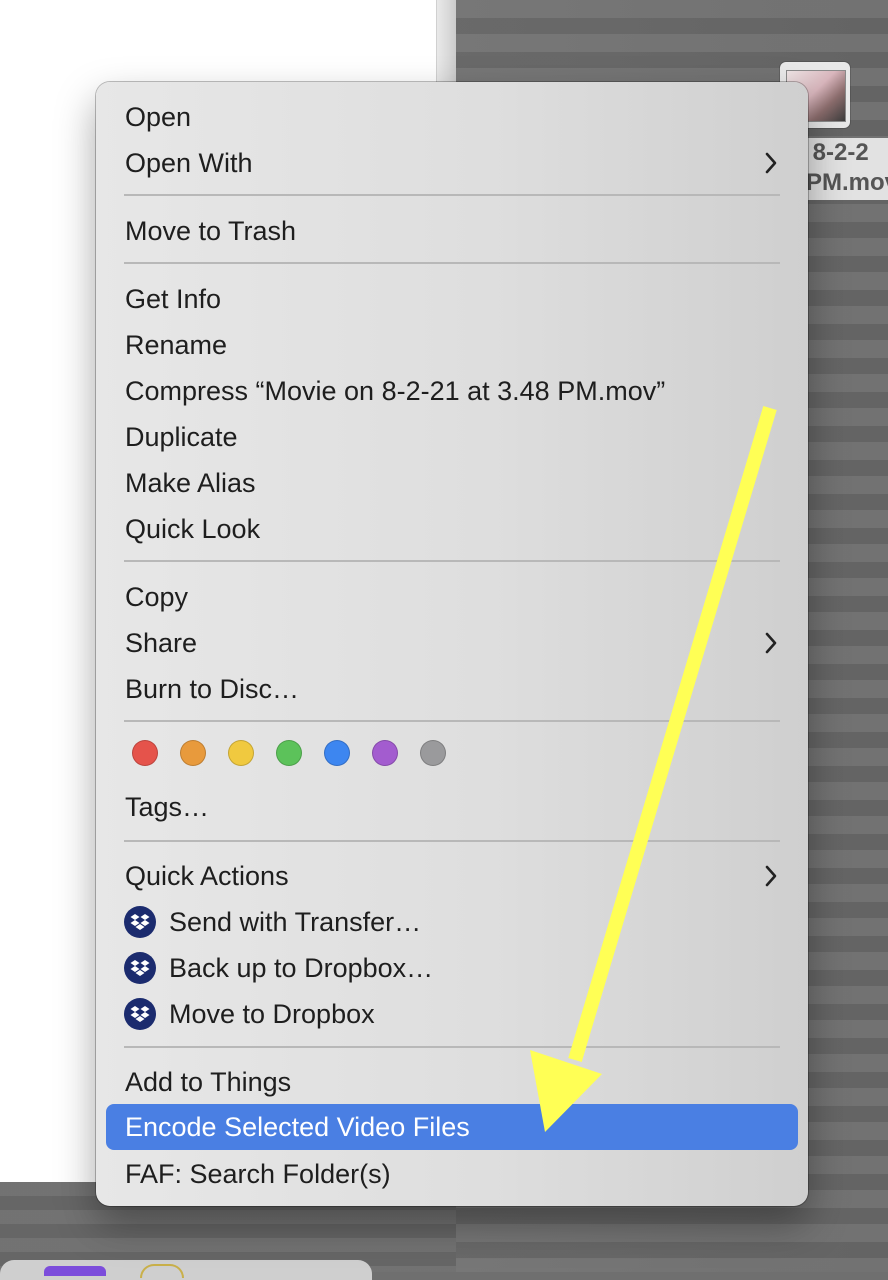 This screenshot has height=1280, width=888. I want to click on menu-item-label: Make Alias, so click(190, 482).